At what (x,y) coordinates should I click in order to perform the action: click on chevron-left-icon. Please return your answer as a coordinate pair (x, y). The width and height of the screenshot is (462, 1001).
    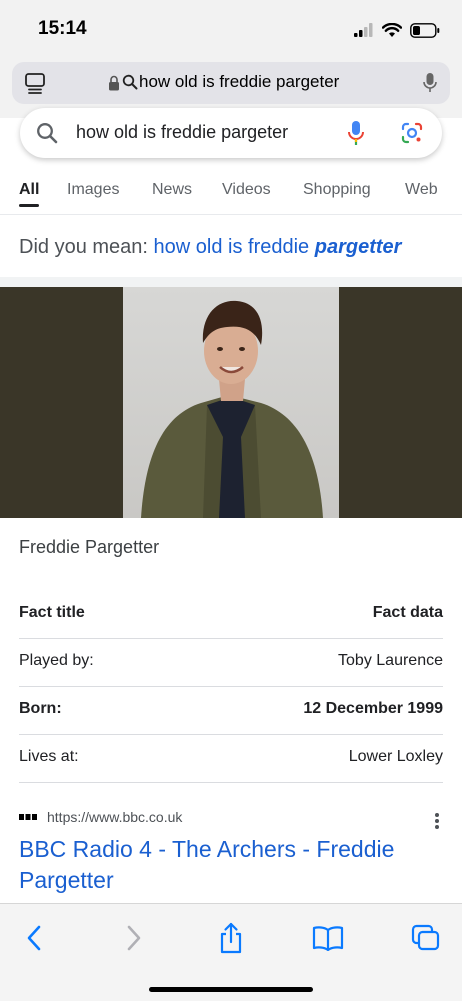
    Looking at the image, I should click on (34, 938).